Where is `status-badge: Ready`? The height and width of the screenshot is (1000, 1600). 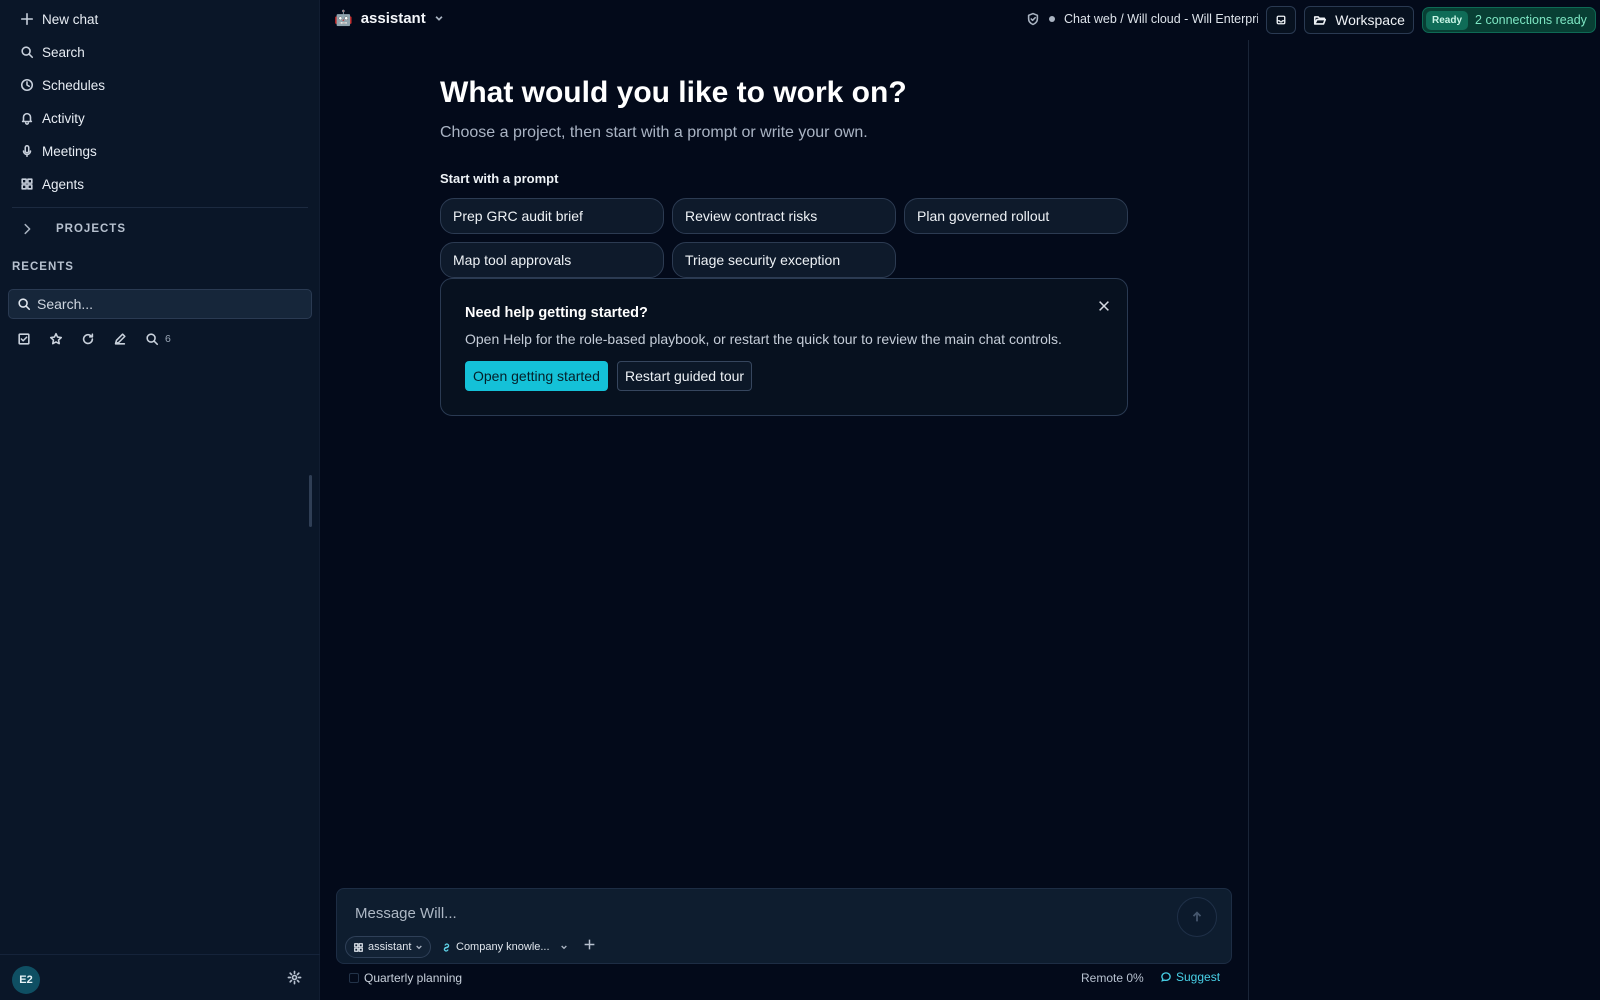
status-badge: Ready is located at coordinates (1447, 20).